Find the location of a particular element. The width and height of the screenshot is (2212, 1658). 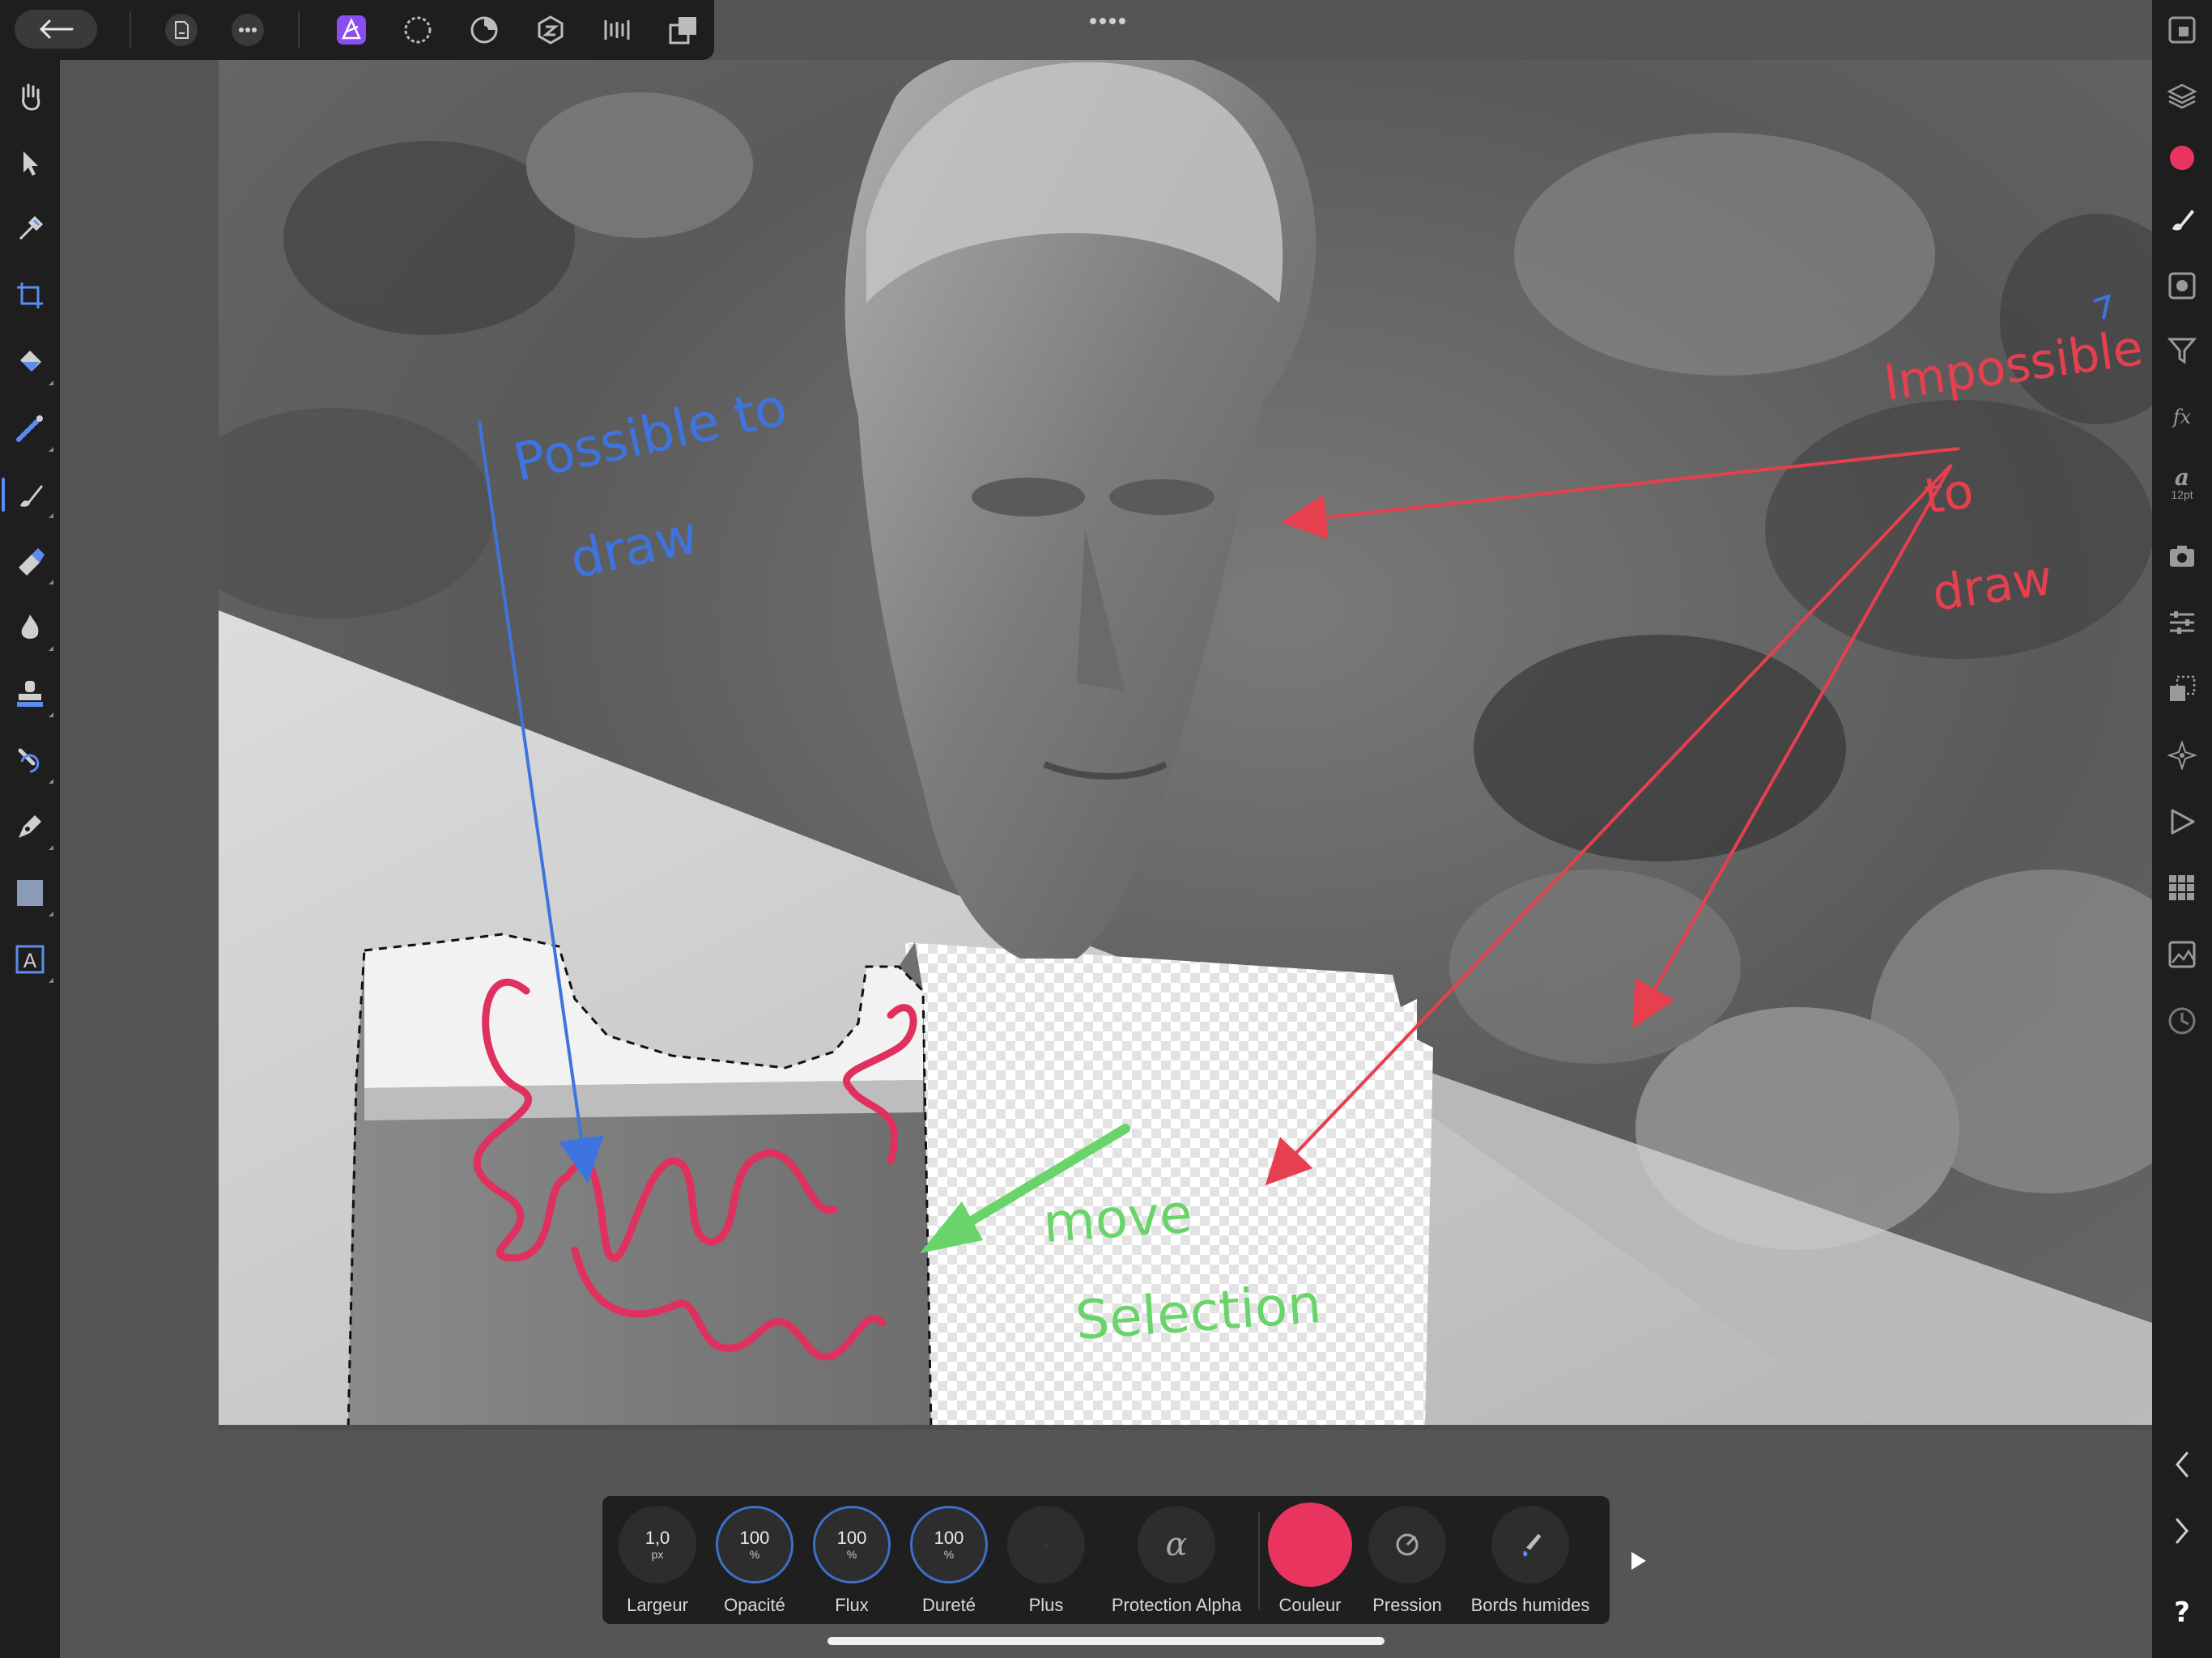

brush-color-swatch is located at coordinates (1310, 1545).